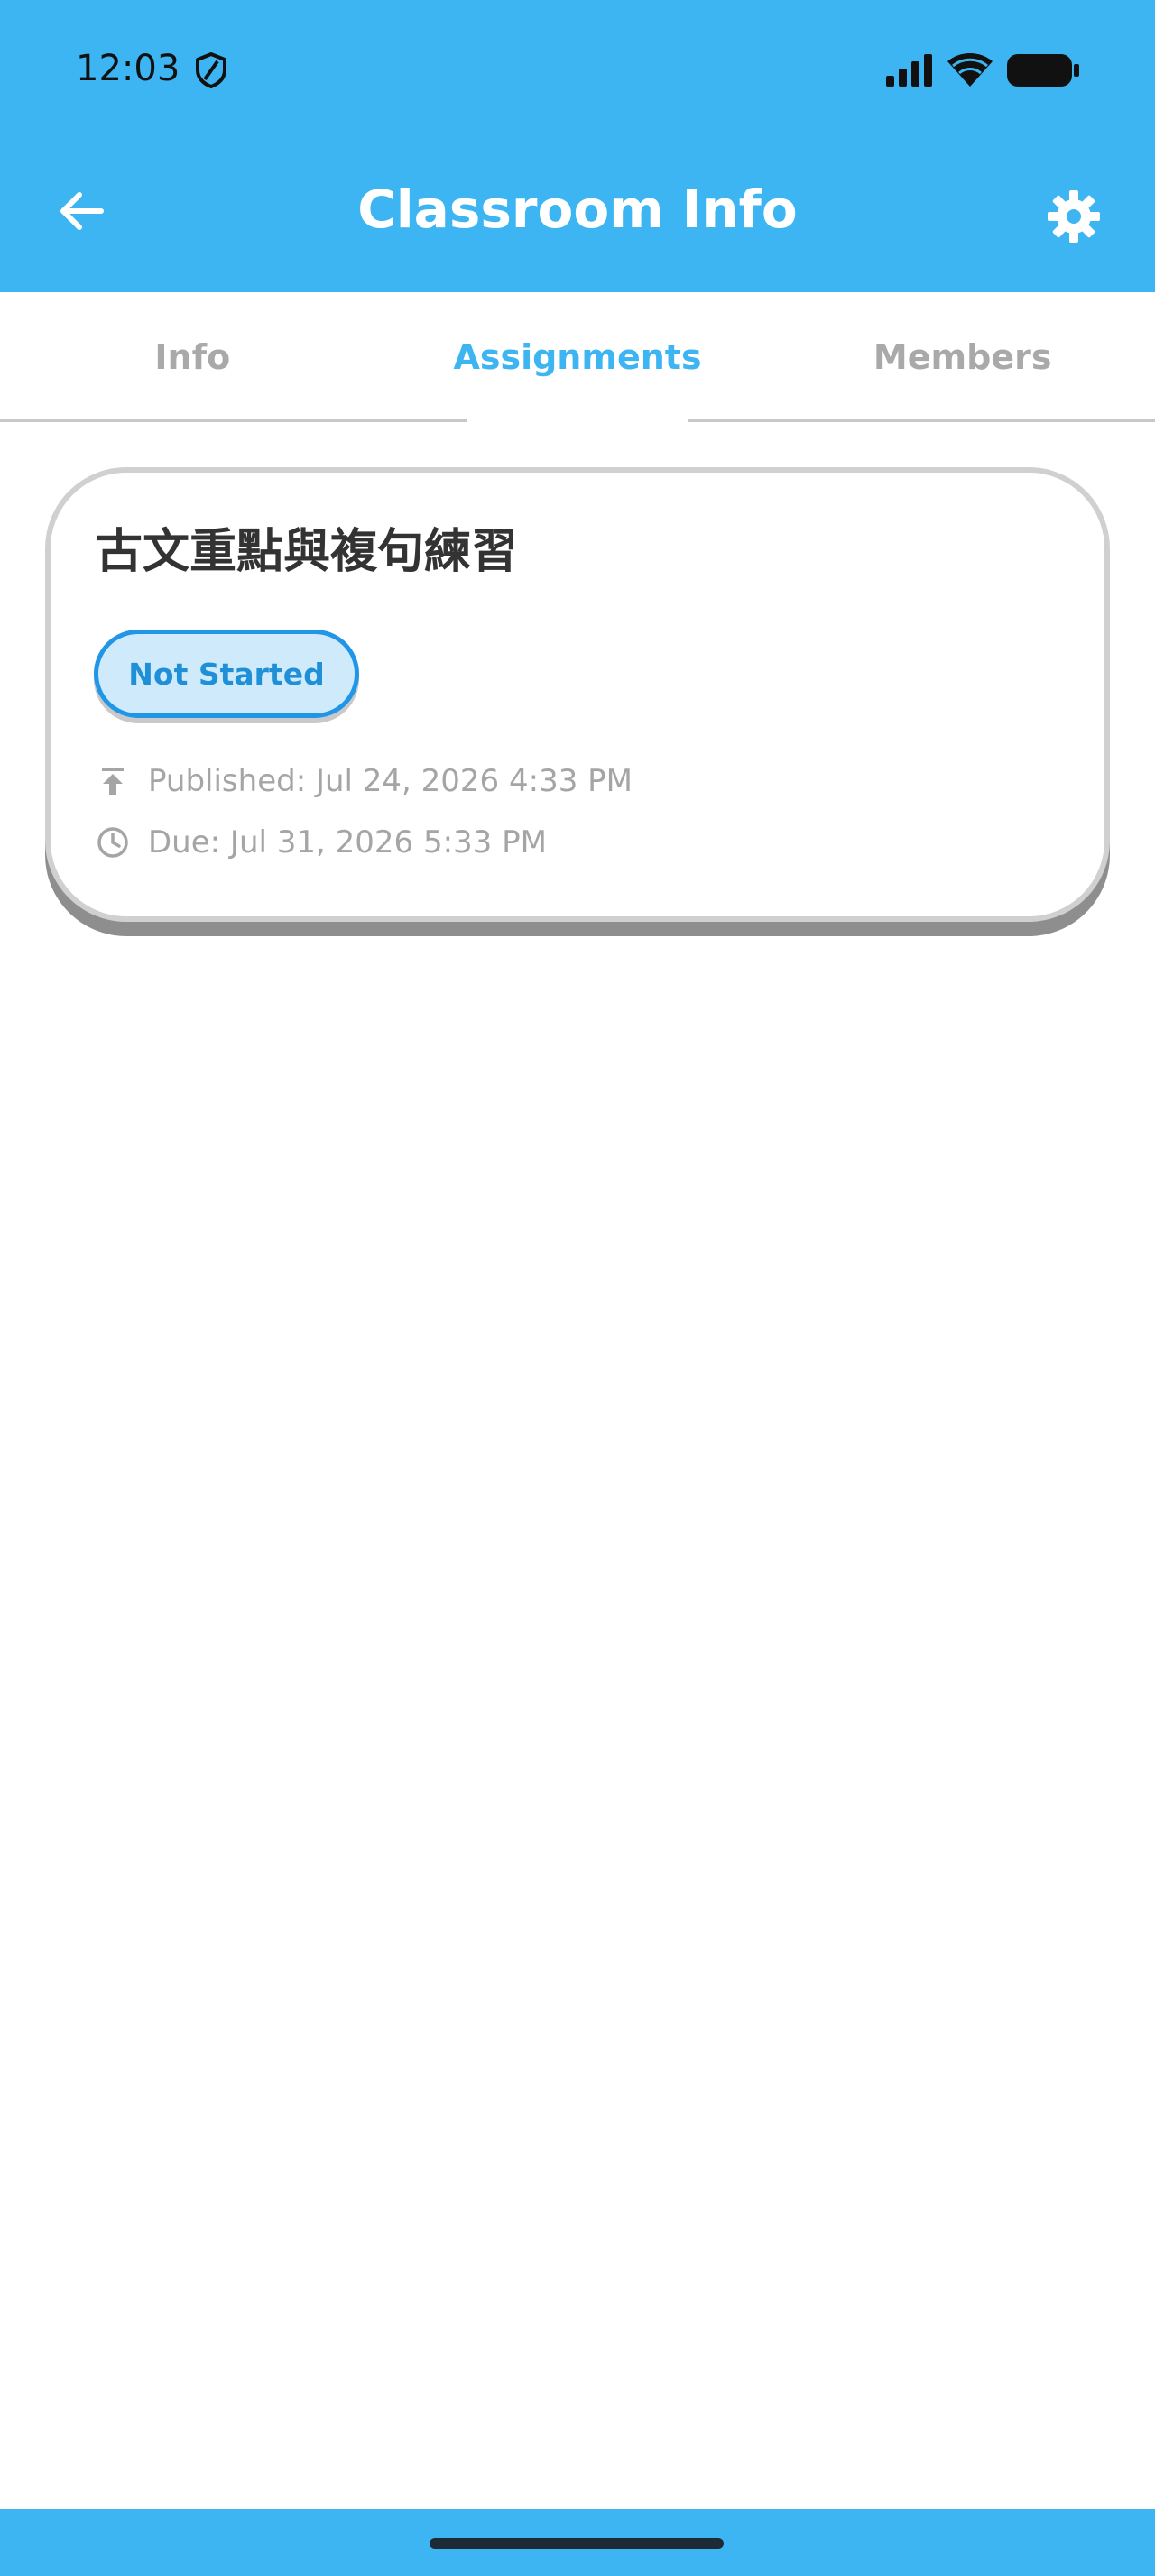 The height and width of the screenshot is (2576, 1155). I want to click on due-date: Due: Jul 31, 2026 5:33 PM, so click(347, 842).